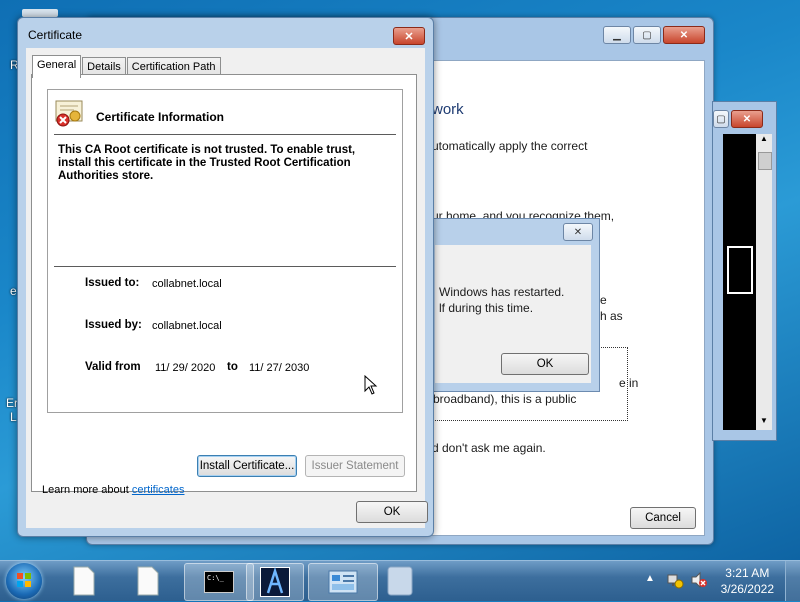  What do you see at coordinates (185, 368) in the screenshot?
I see `valid-from-value: 11/ 29/ 2020` at bounding box center [185, 368].